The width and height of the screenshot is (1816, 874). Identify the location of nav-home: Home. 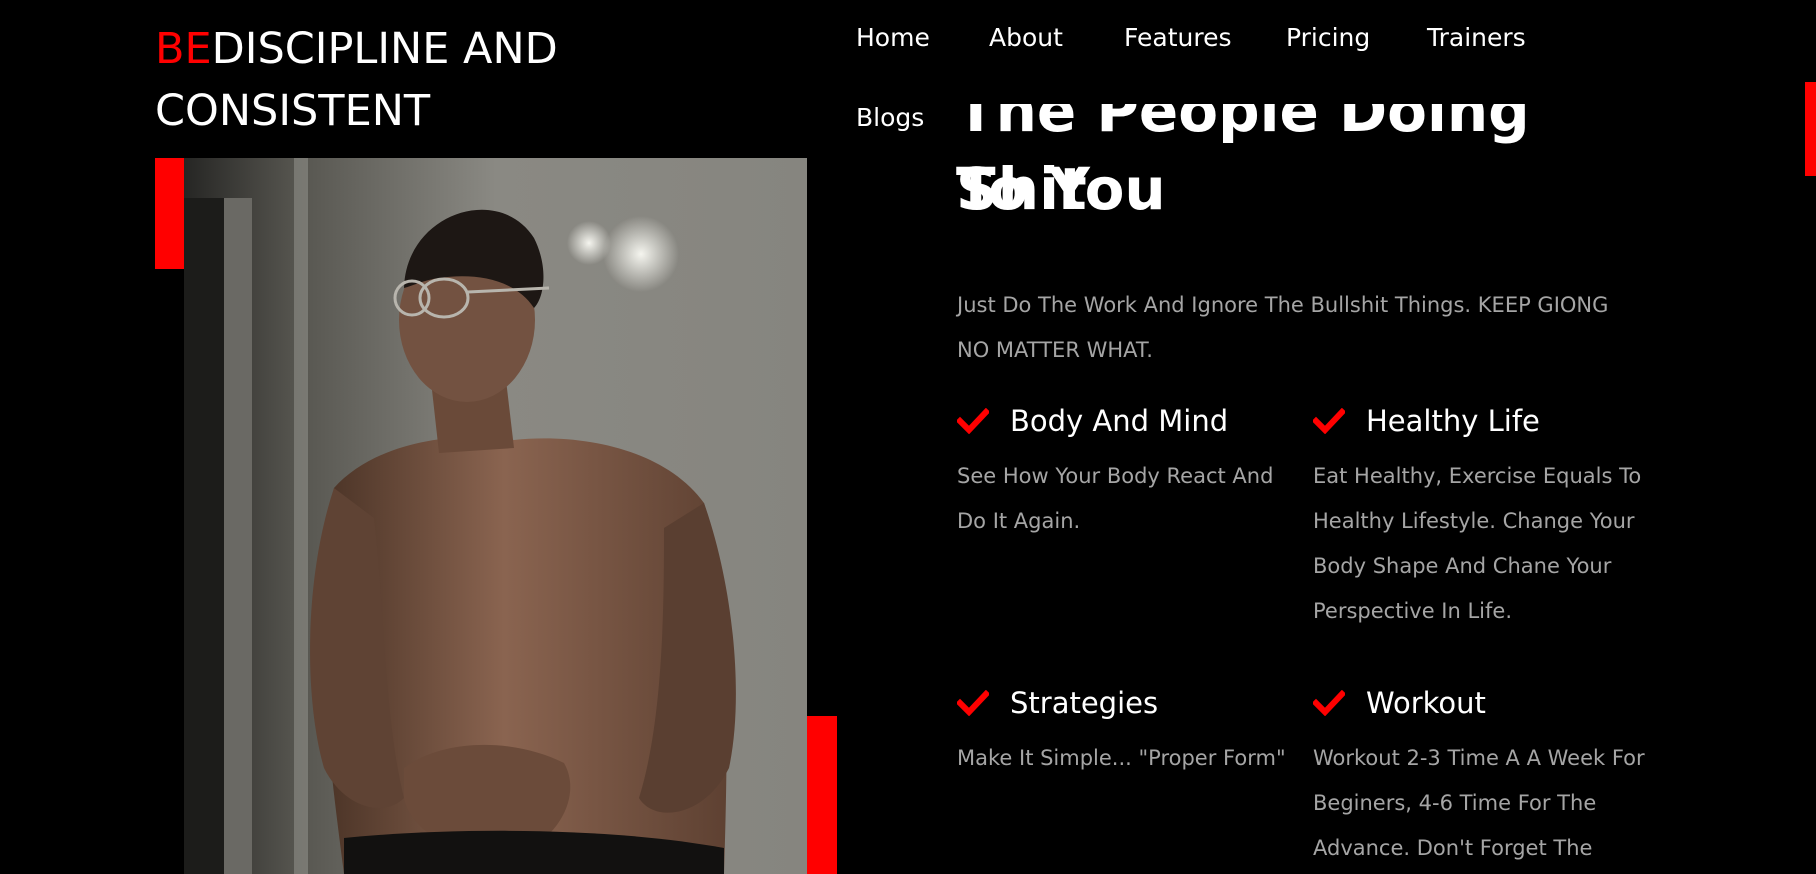
(893, 38).